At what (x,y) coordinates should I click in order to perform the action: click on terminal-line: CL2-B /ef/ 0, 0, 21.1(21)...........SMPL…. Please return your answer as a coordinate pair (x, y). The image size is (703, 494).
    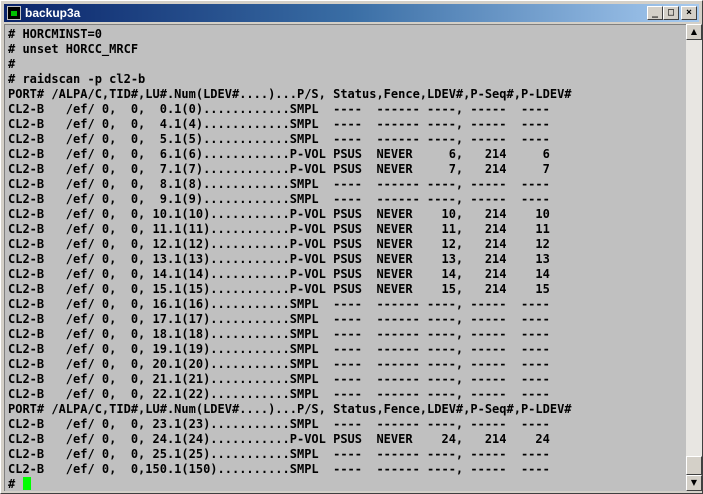
    Looking at the image, I should click on (279, 379).